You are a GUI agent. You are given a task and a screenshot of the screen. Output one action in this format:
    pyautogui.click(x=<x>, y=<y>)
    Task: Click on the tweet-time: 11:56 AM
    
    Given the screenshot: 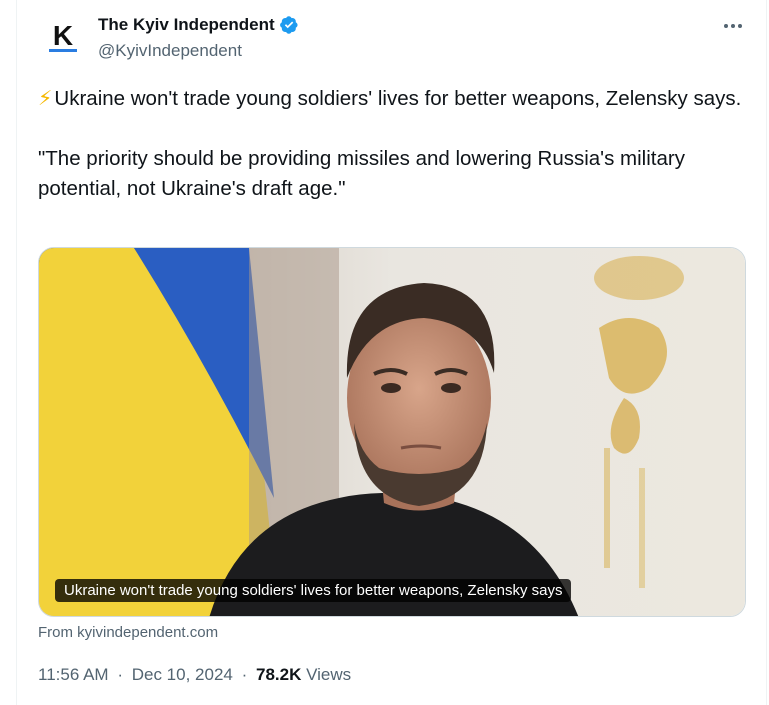 What is the action you would take?
    pyautogui.click(x=73, y=674)
    